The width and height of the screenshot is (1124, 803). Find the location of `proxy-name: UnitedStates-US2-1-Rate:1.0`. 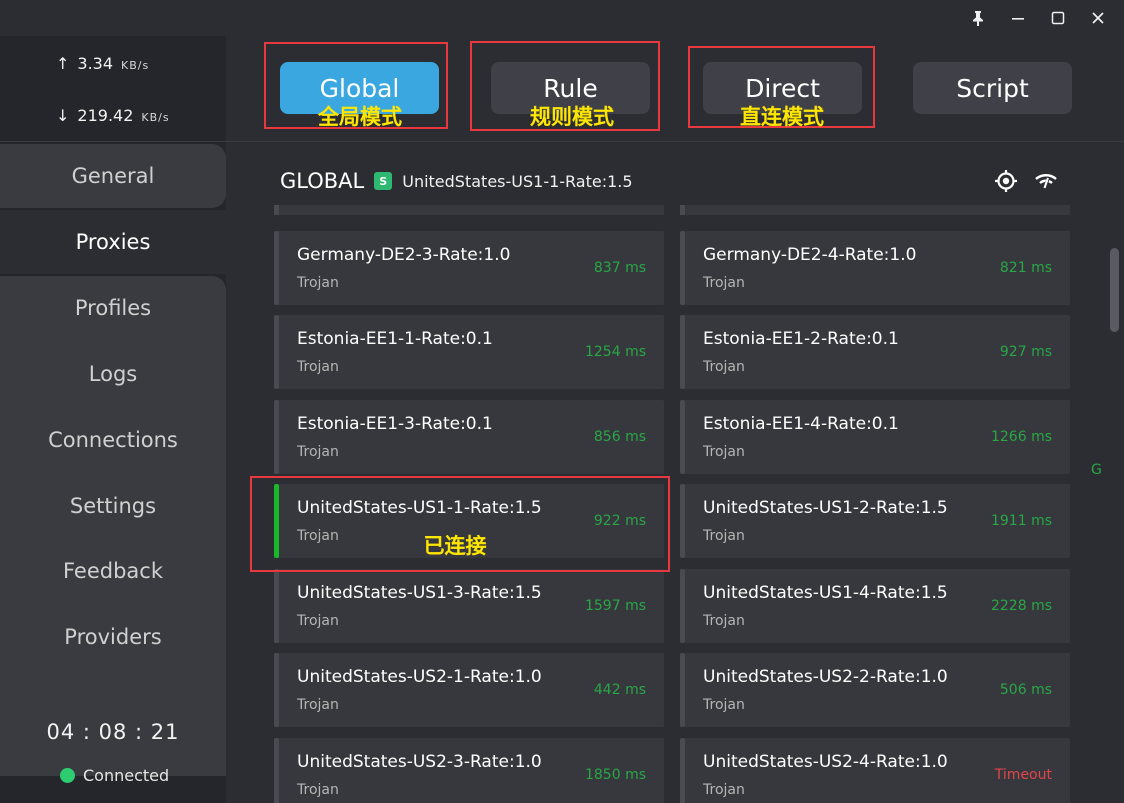

proxy-name: UnitedStates-US2-1-Rate:1.0 is located at coordinates (419, 677).